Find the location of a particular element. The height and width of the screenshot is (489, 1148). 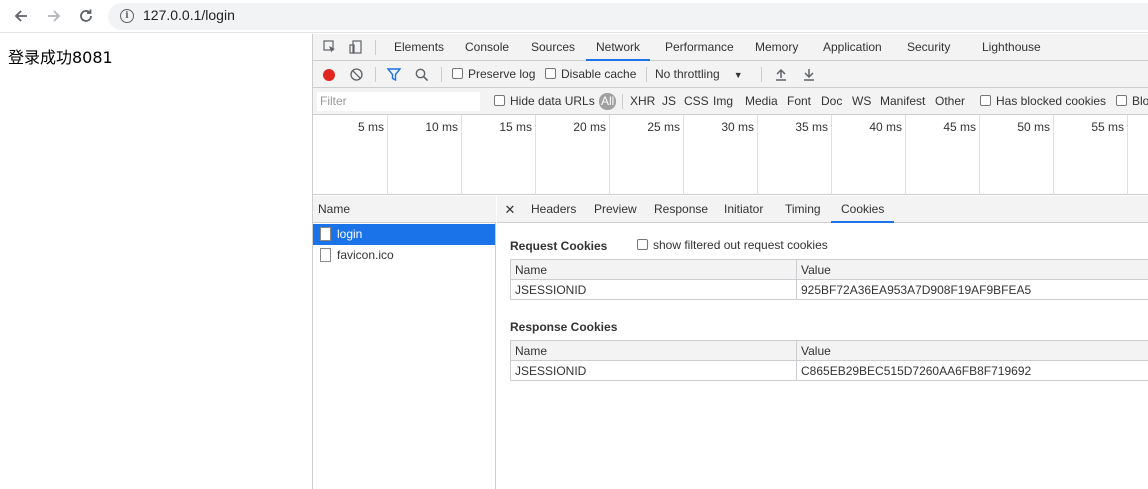

tab-console: Console is located at coordinates (487, 47).